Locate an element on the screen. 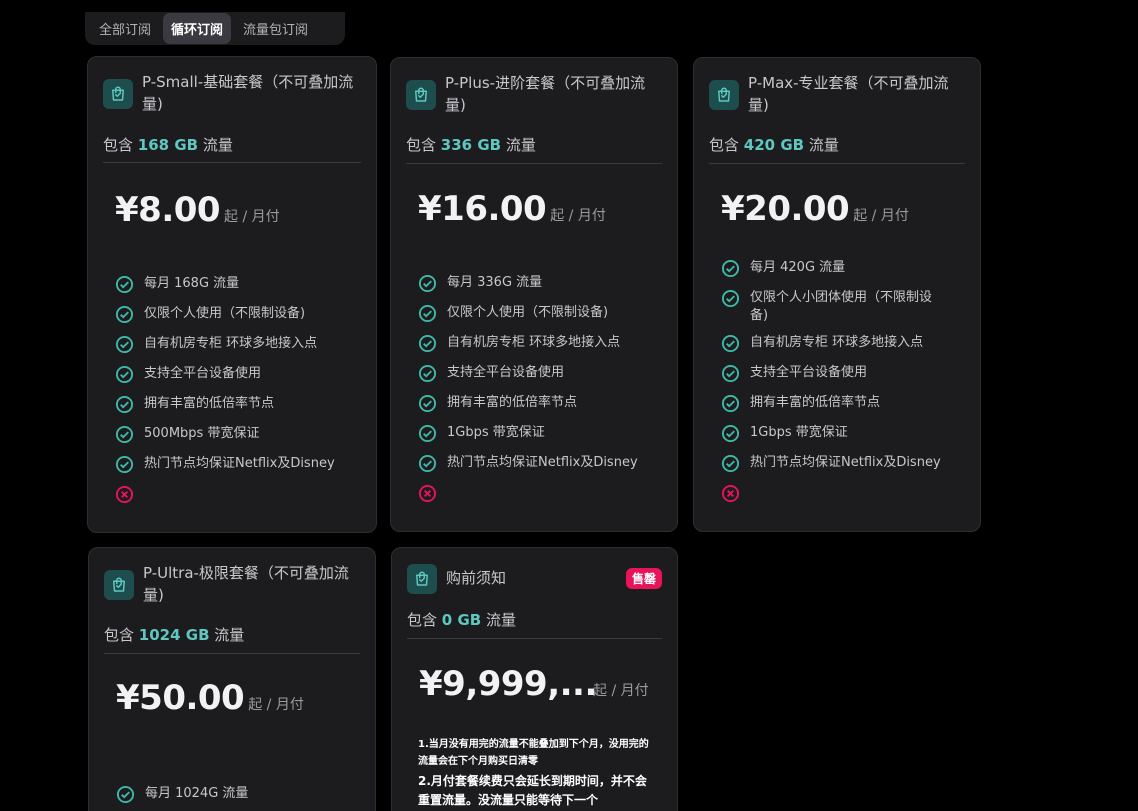 This screenshot has height=811, width=1138. price-row: ¥20.00 起 / 月付 is located at coordinates (815, 209).